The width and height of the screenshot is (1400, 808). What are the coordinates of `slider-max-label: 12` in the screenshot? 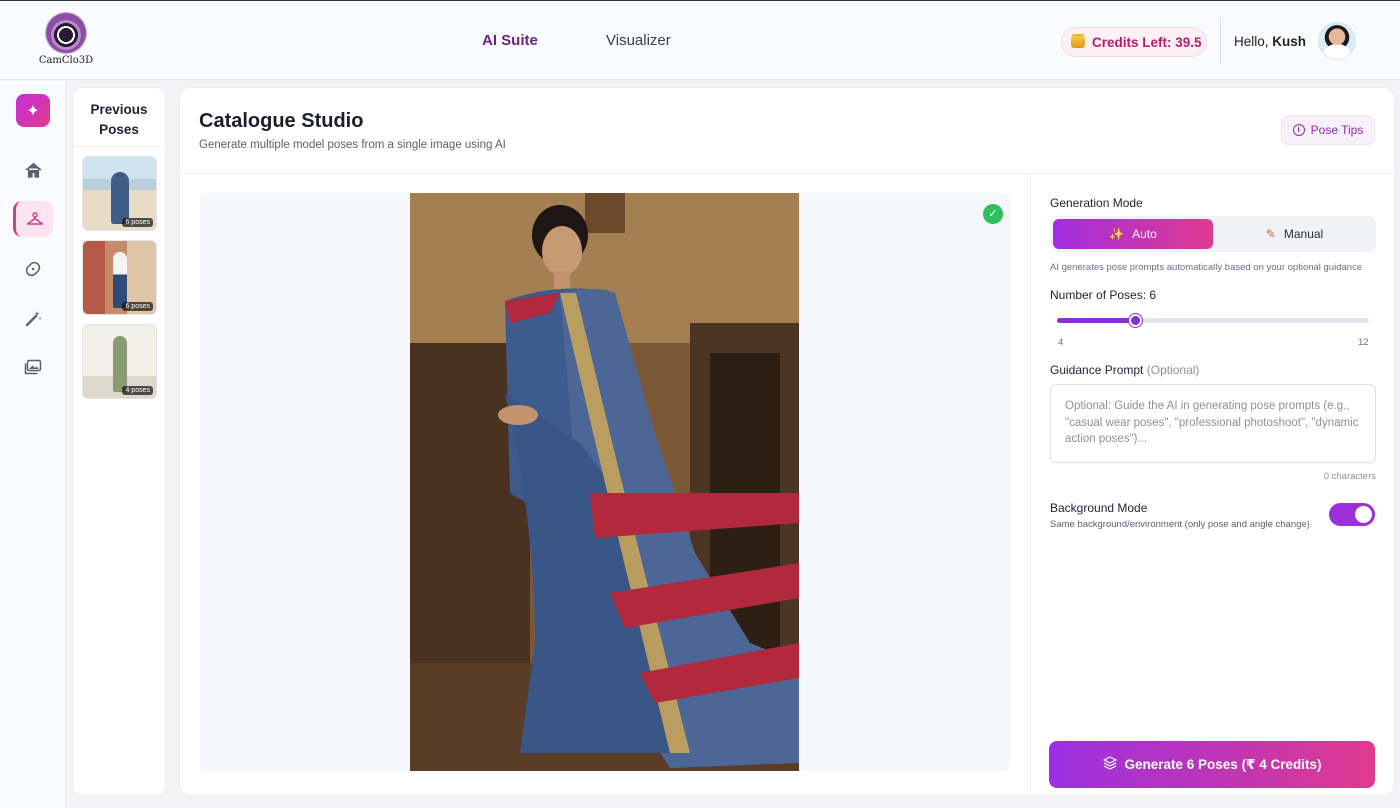 It's located at (1363, 342).